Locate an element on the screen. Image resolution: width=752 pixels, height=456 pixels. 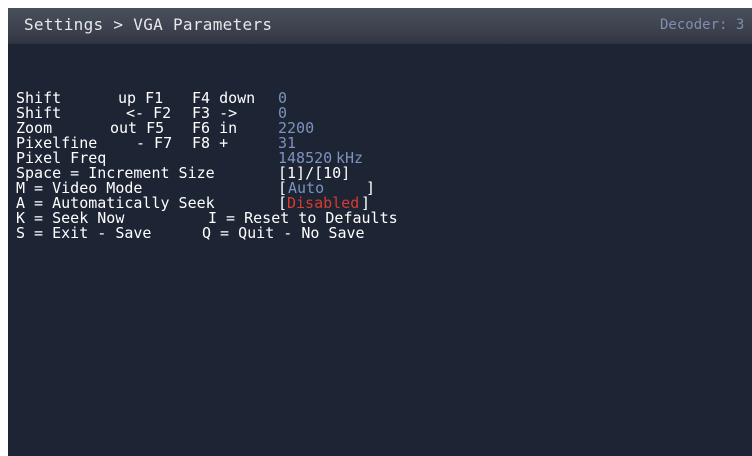
exit-save-key: S = Exit - Save is located at coordinates (83, 233).